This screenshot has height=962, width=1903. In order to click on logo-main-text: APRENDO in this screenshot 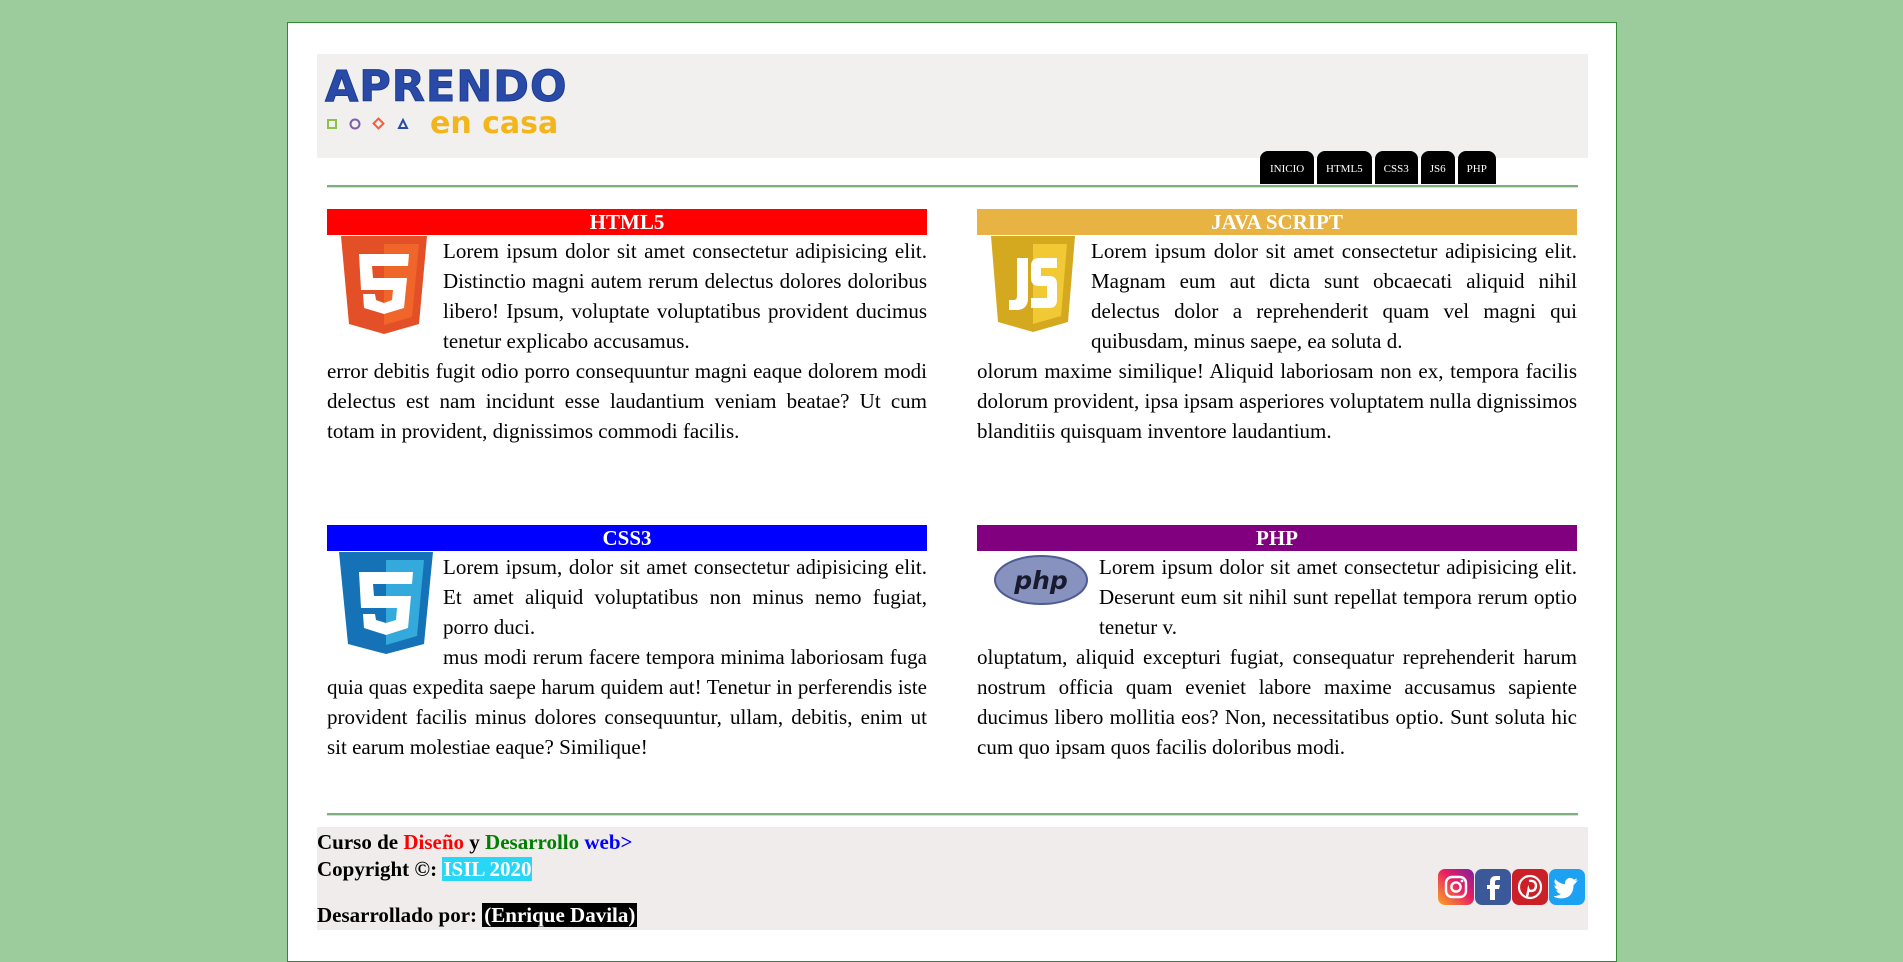, I will do `click(446, 87)`.